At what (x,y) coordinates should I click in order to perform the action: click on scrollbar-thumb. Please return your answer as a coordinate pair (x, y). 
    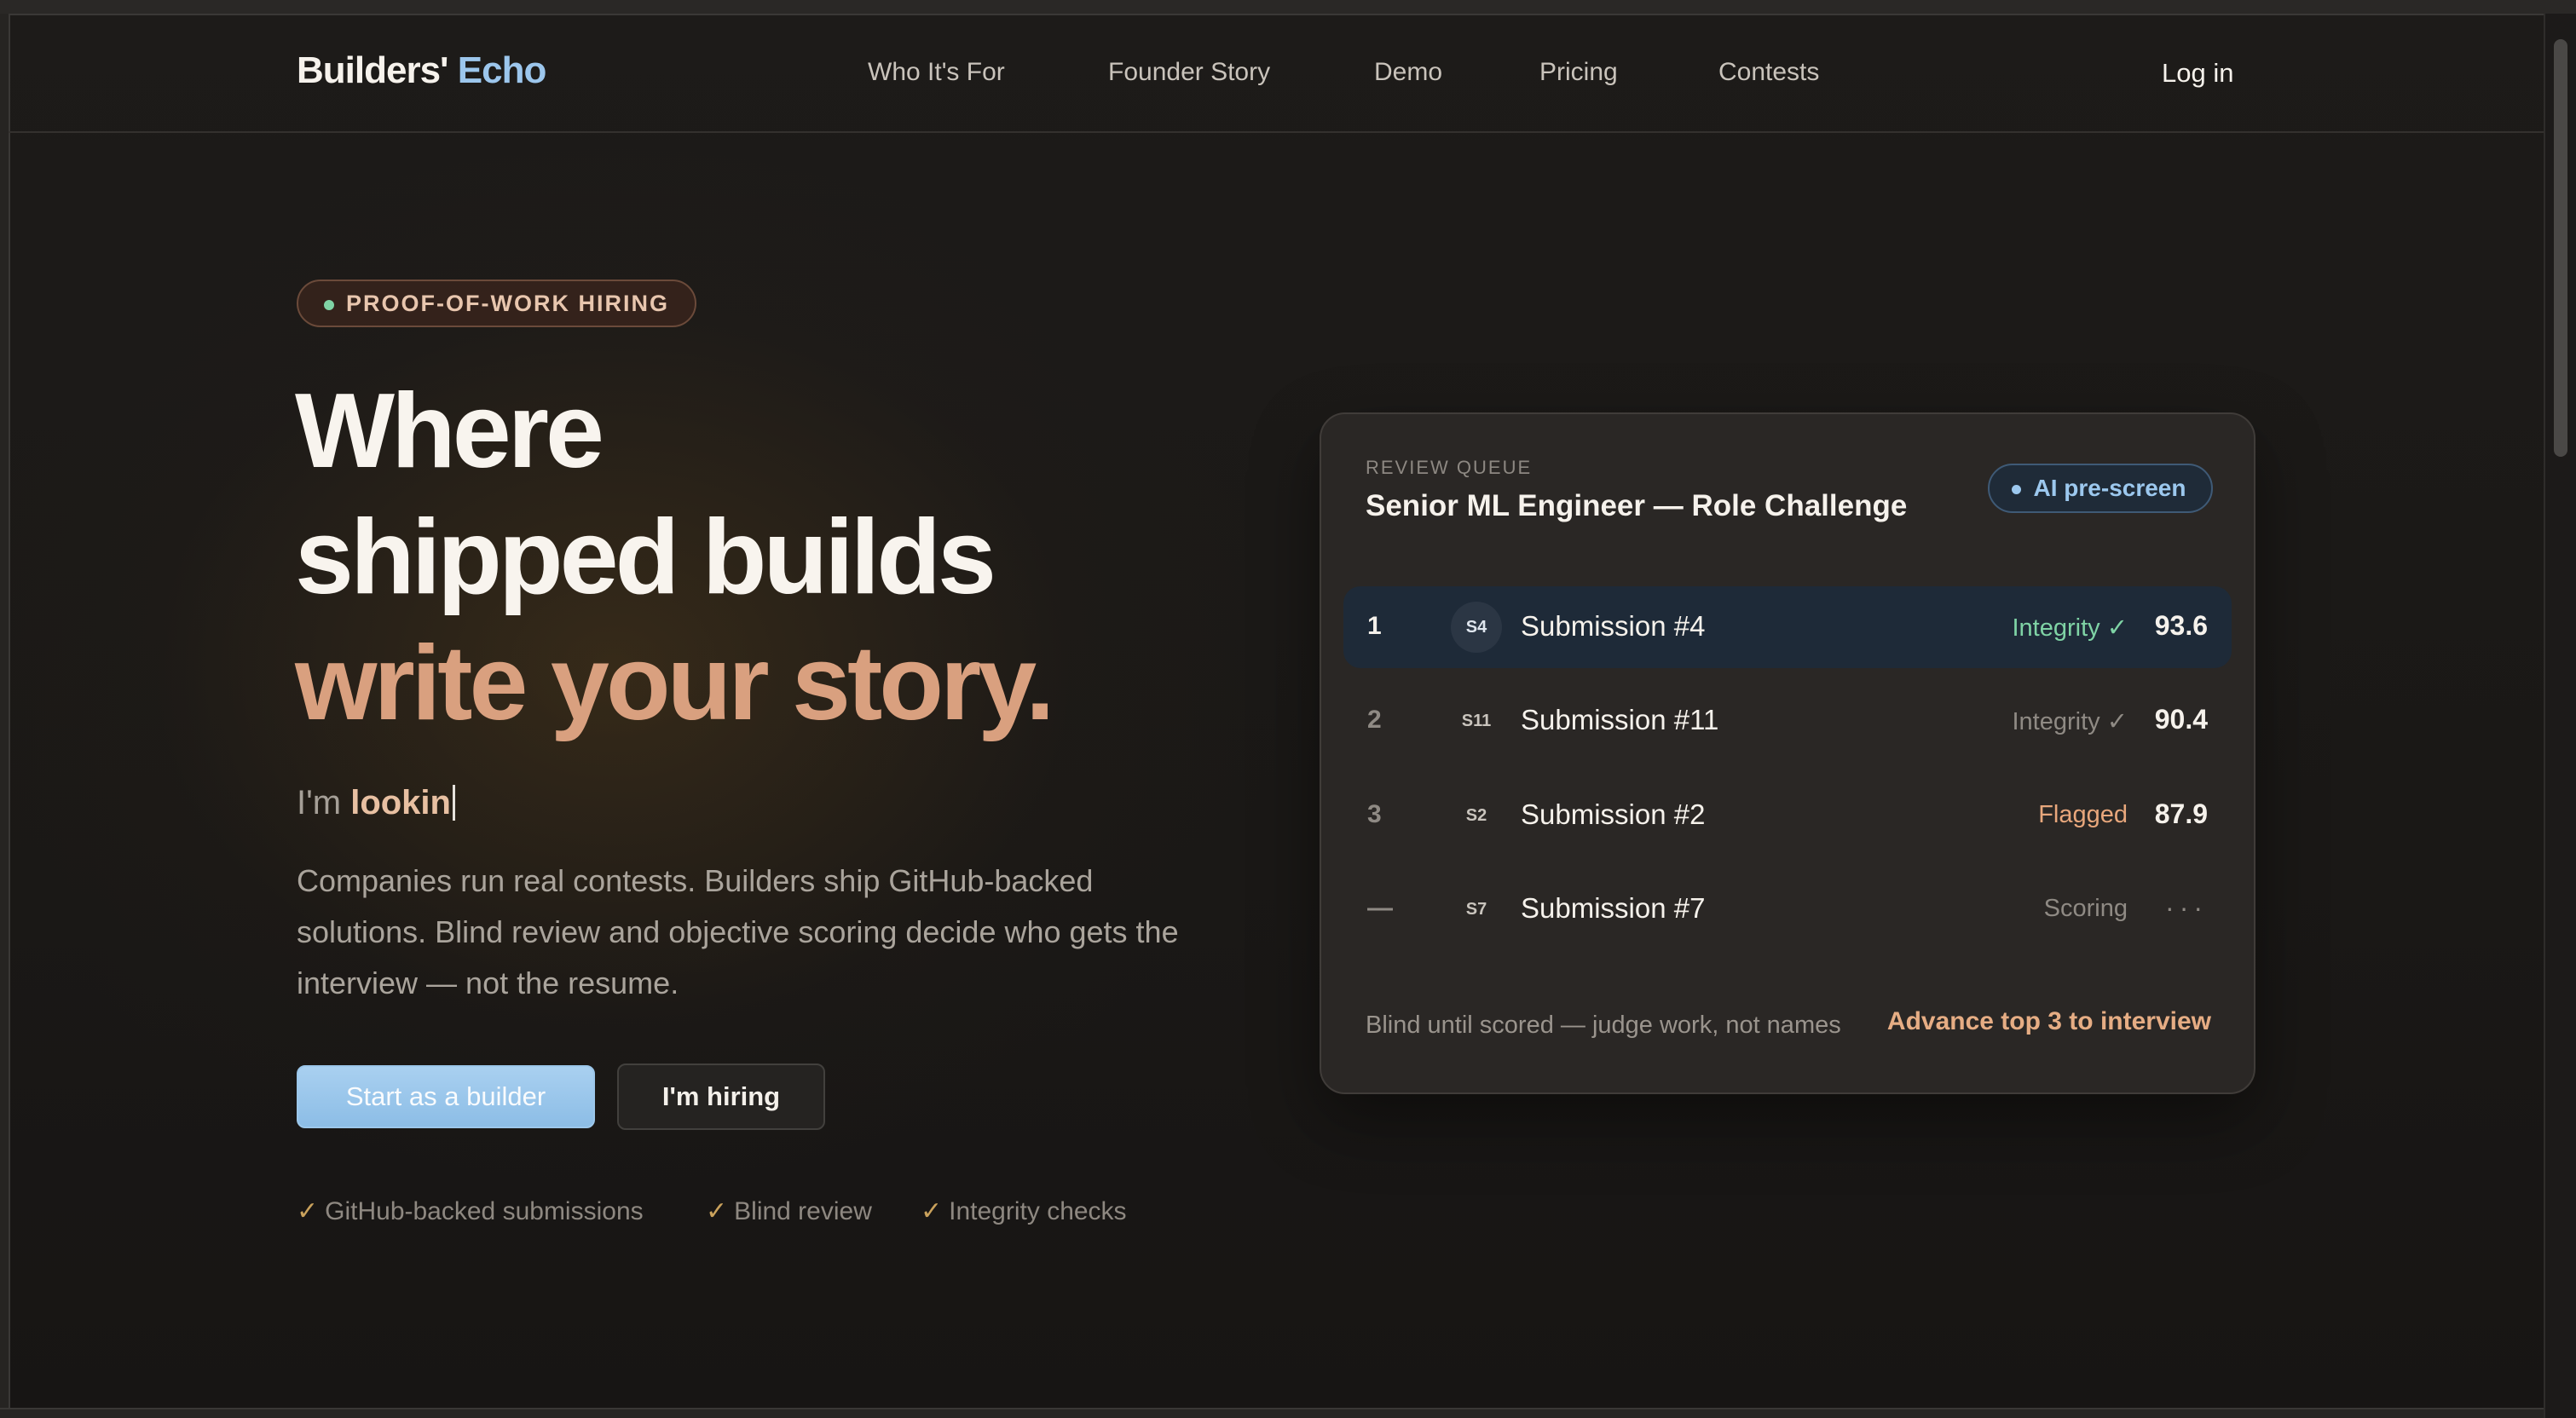
    Looking at the image, I should click on (2560, 248).